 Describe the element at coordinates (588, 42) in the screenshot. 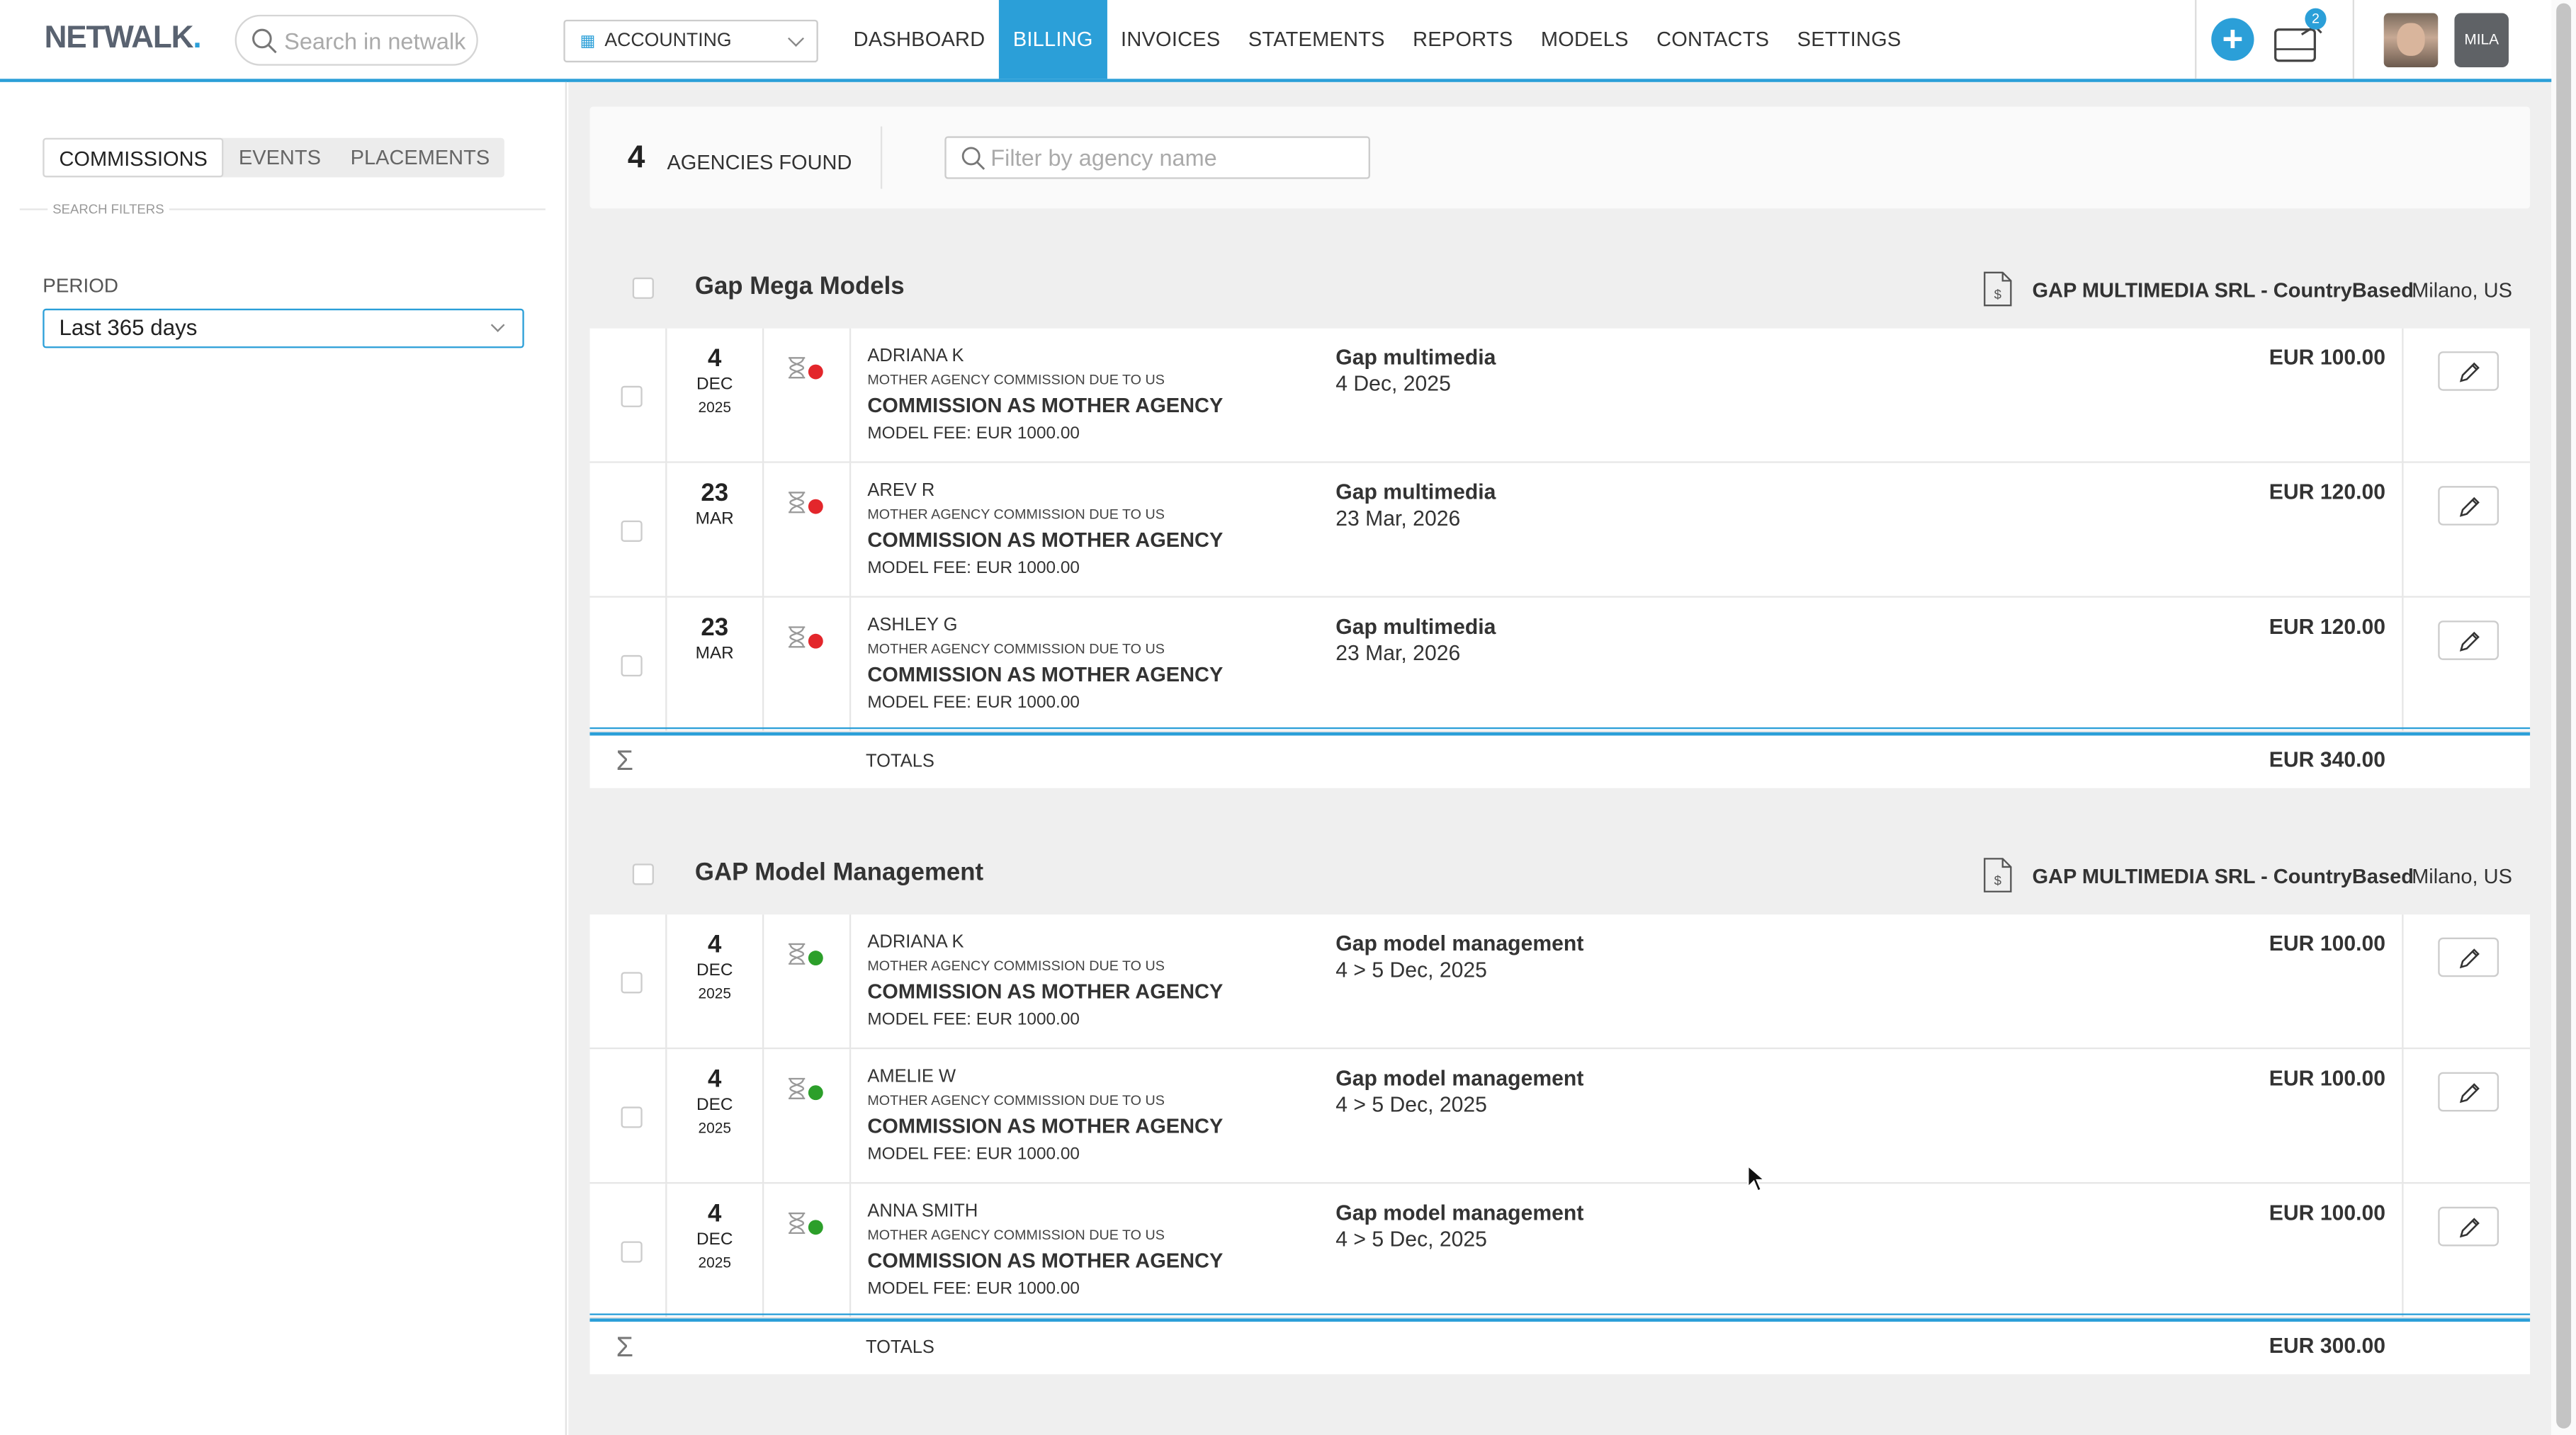

I see `building-icon: ▦` at that location.